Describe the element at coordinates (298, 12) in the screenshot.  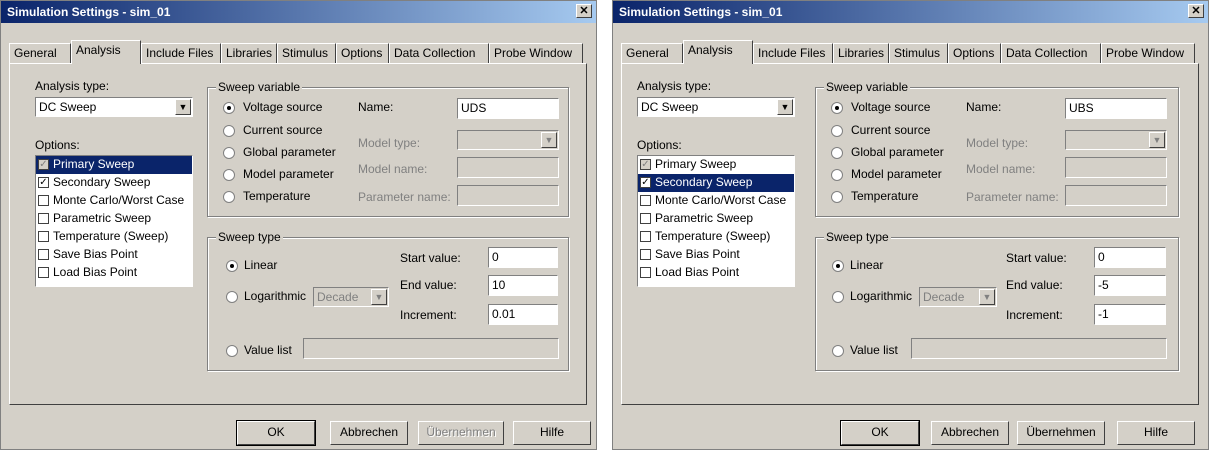
I see `title-bar: Simulation Settings - sim_01 ✕` at that location.